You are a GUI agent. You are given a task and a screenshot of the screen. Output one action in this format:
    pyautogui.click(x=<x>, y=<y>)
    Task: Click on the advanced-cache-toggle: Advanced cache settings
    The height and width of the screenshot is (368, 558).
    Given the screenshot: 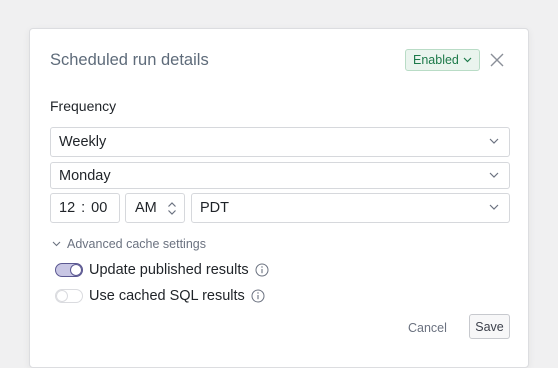 What is the action you would take?
    pyautogui.click(x=129, y=244)
    